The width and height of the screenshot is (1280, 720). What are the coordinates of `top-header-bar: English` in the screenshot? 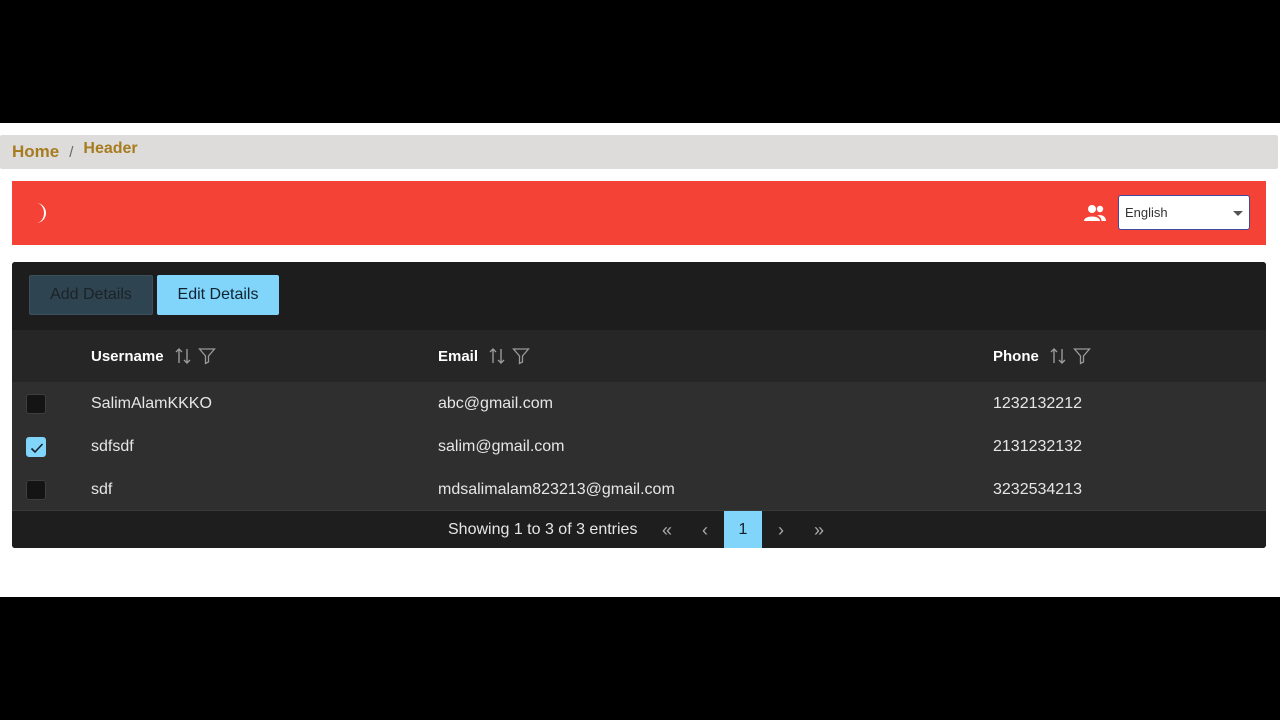 It's located at (639, 213).